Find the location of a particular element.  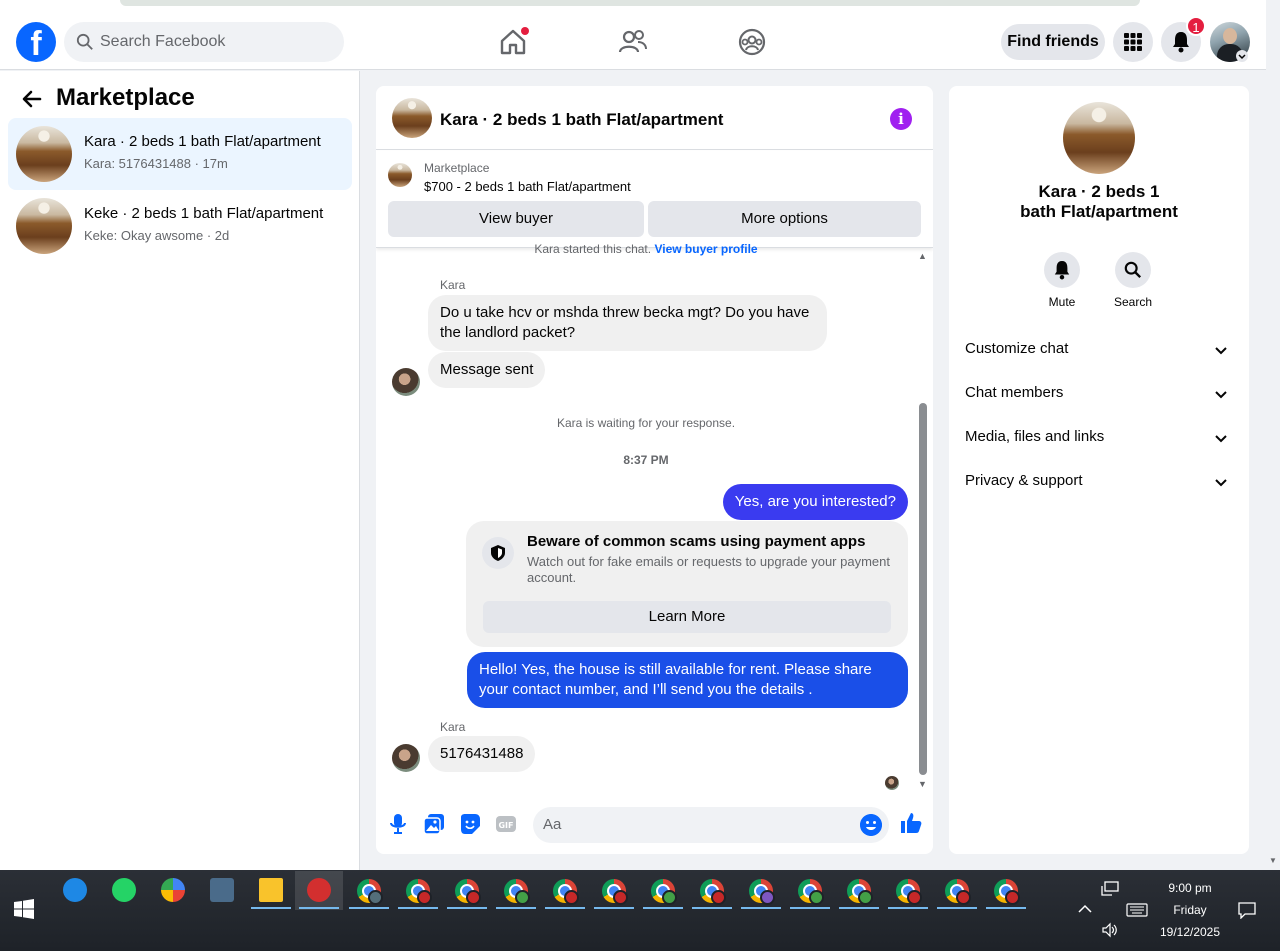

message-input is located at coordinates (693, 824).